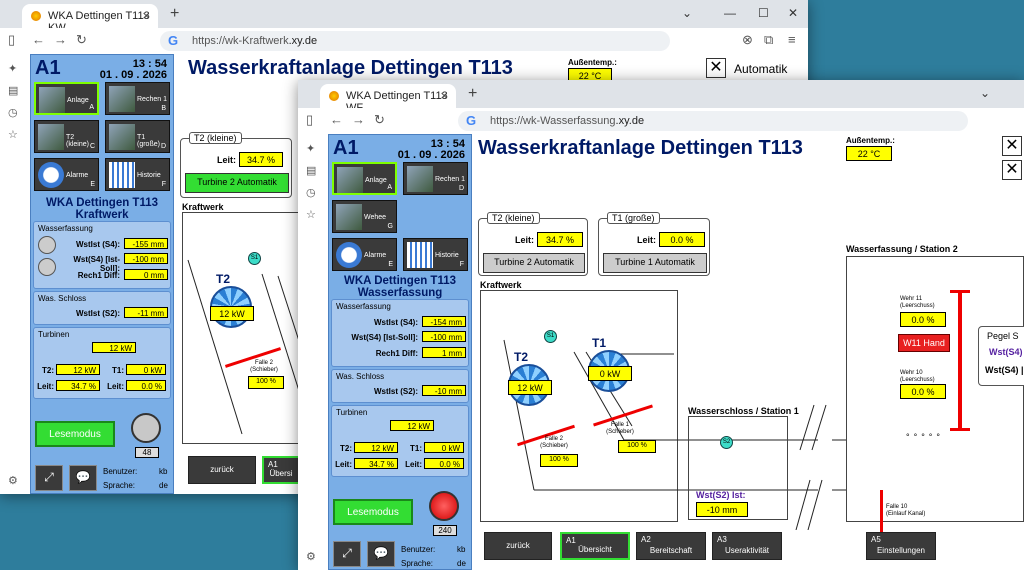 This screenshot has height=570, width=1024. What do you see at coordinates (146, 428) in the screenshot?
I see `status-lamp` at bounding box center [146, 428].